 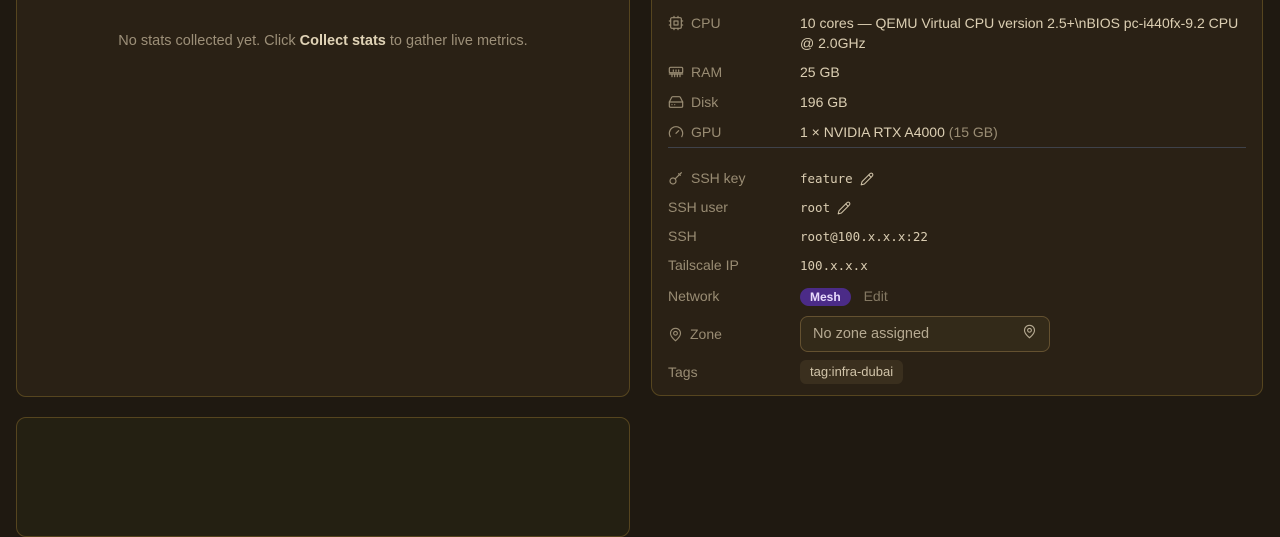 What do you see at coordinates (676, 72) in the screenshot?
I see `ram-icon` at bounding box center [676, 72].